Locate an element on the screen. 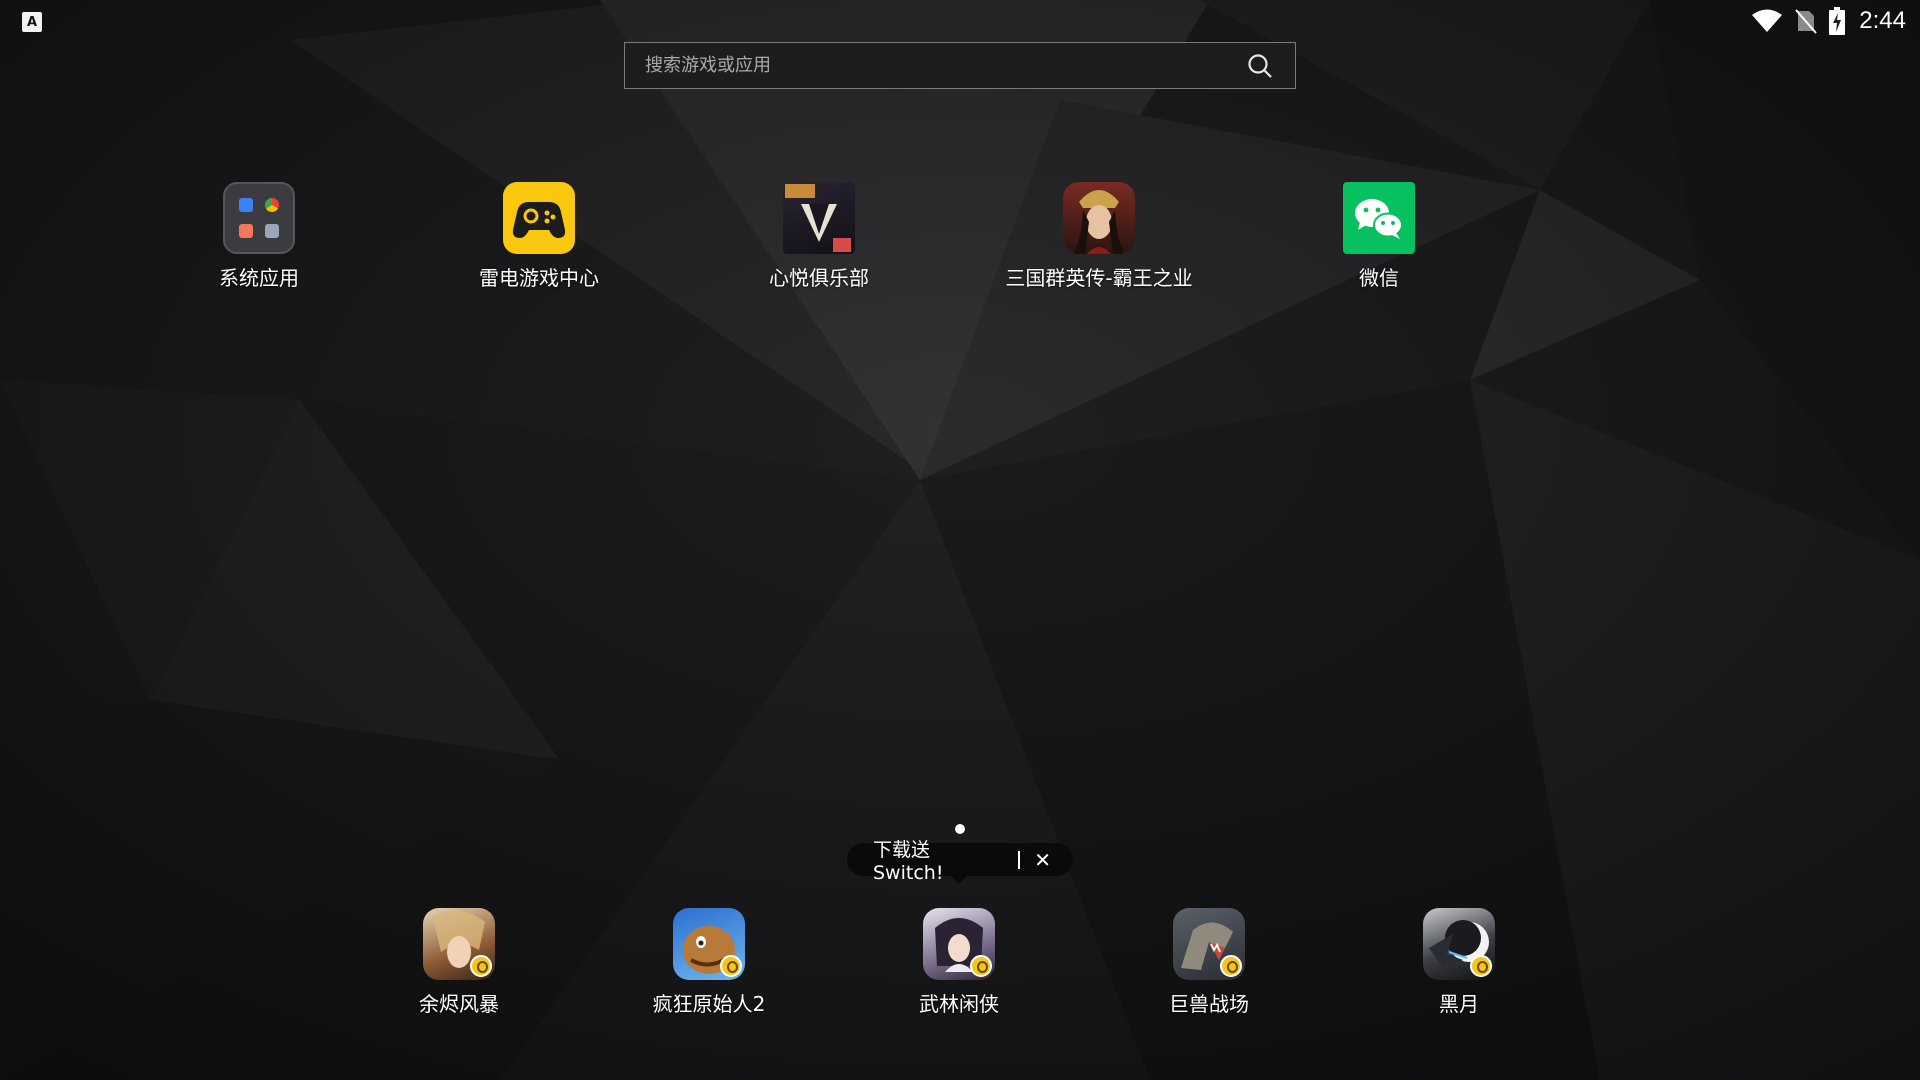 This screenshot has height=1080, width=1920. promo-tooltip: 下载送Switch! ✕ is located at coordinates (960, 861).